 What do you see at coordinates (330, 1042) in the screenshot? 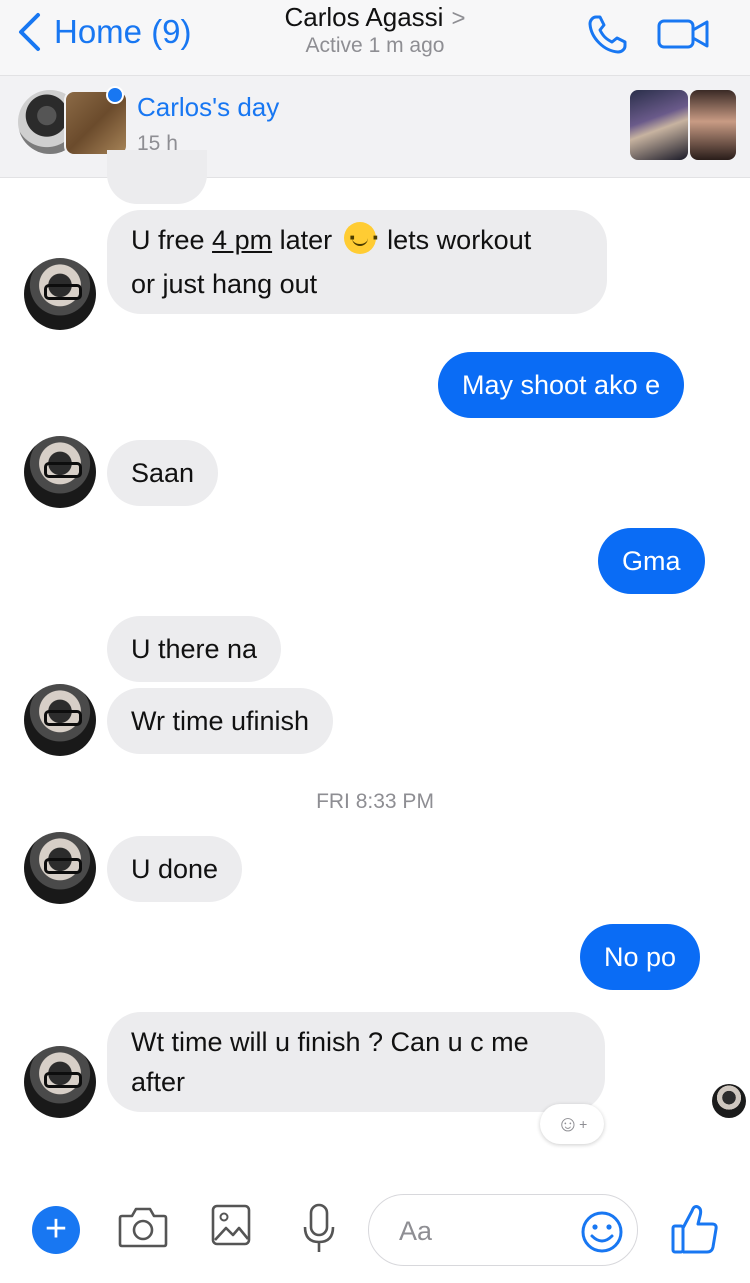
I see `message-text: Wt time will u finish ? Can u c me` at bounding box center [330, 1042].